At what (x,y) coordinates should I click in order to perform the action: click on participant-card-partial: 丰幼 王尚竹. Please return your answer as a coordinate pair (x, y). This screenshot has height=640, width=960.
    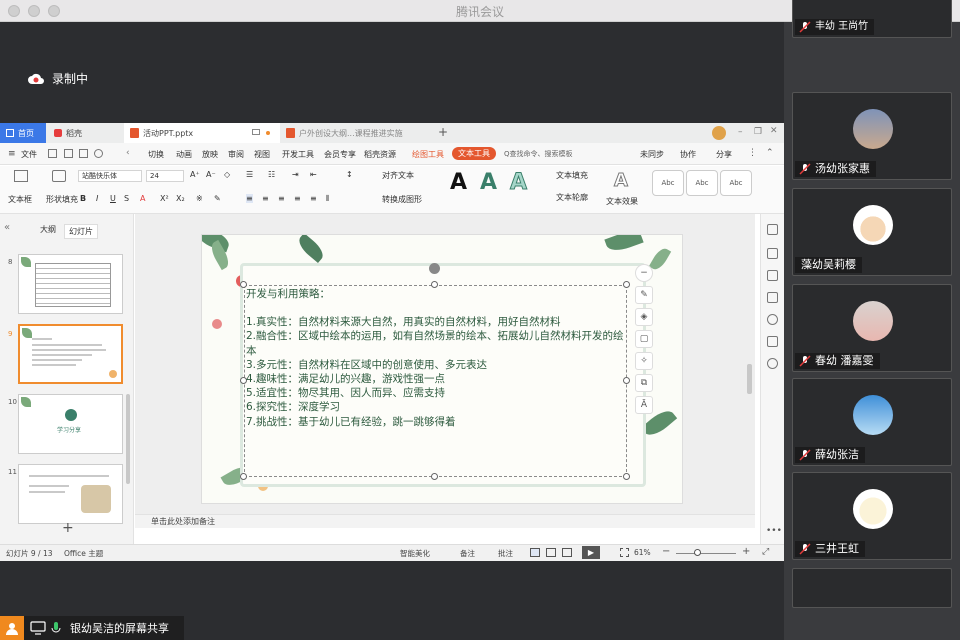
    Looking at the image, I should click on (872, 19).